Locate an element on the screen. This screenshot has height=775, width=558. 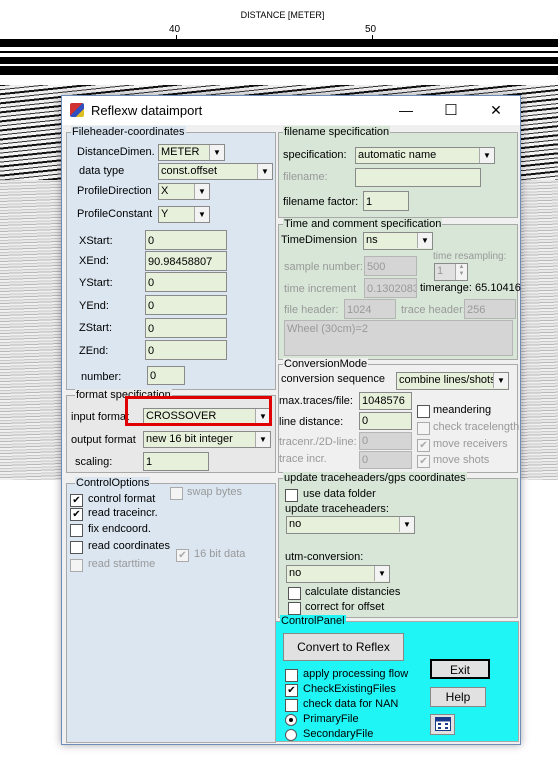
zstart-field: 0 is located at coordinates (186, 328).